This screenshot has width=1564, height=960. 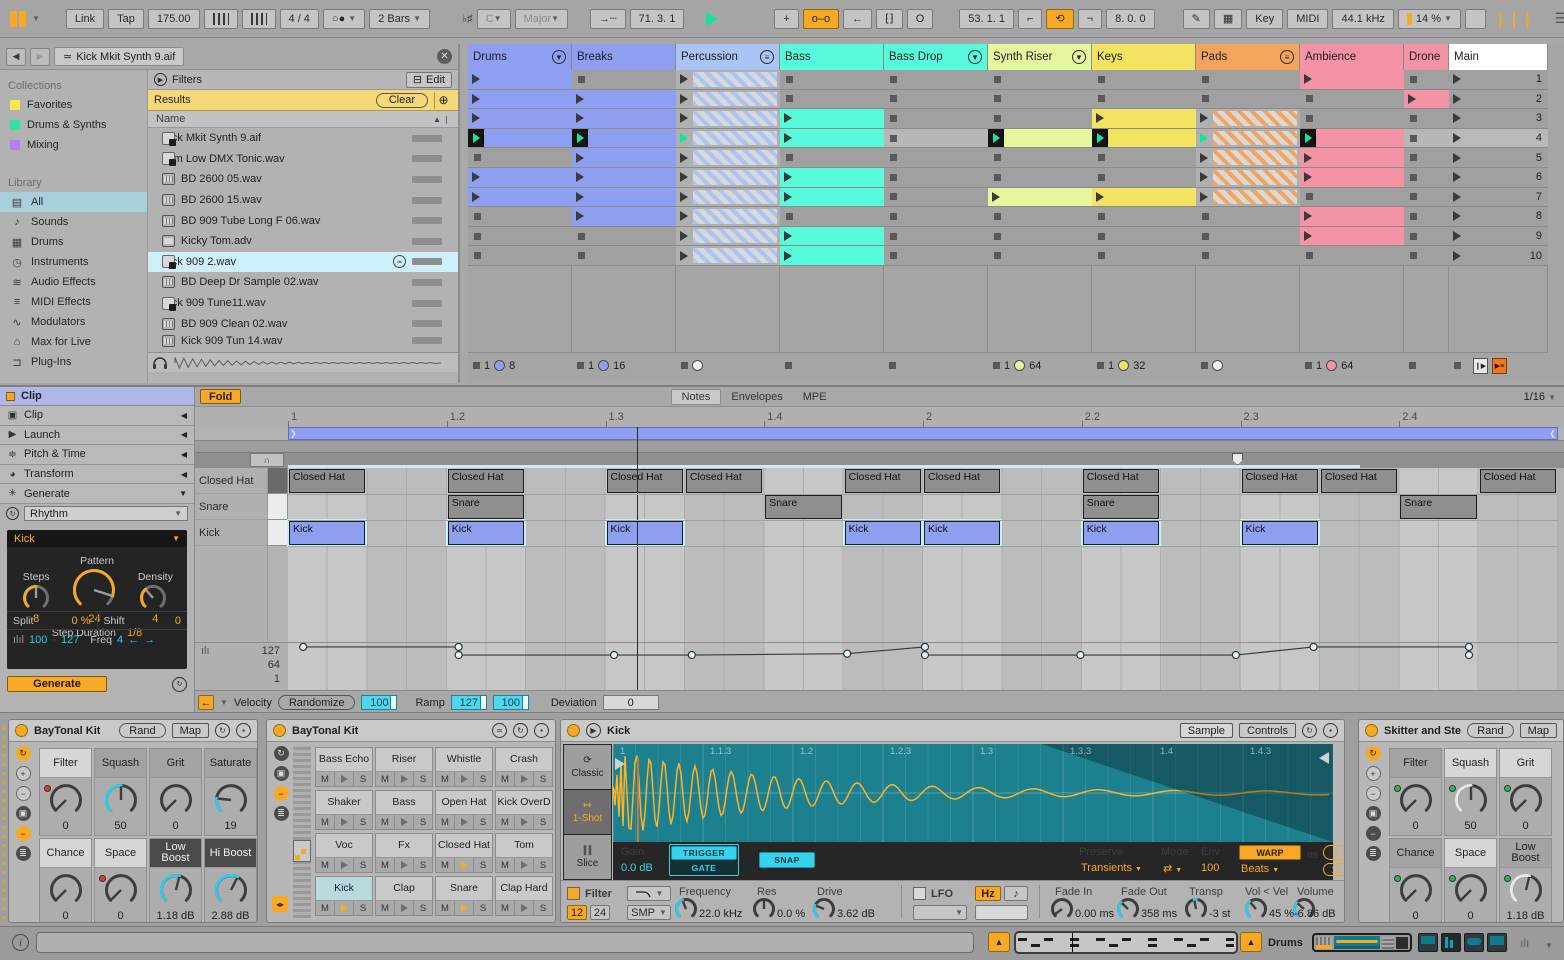 What do you see at coordinates (303, 262) in the screenshot?
I see `file-row: Kick 909 2.wav ≃` at bounding box center [303, 262].